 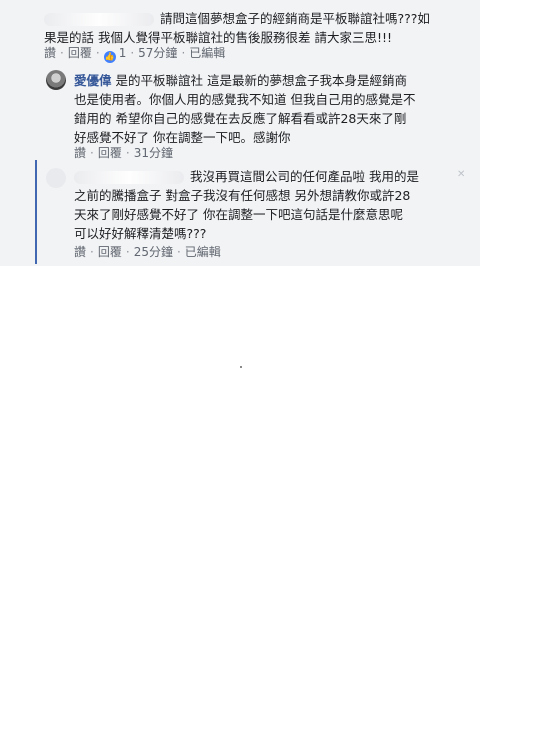 What do you see at coordinates (262, 176) in the screenshot?
I see `reply-2-line-1: 我沒再買這間公司的任何產品啦 我用的是` at bounding box center [262, 176].